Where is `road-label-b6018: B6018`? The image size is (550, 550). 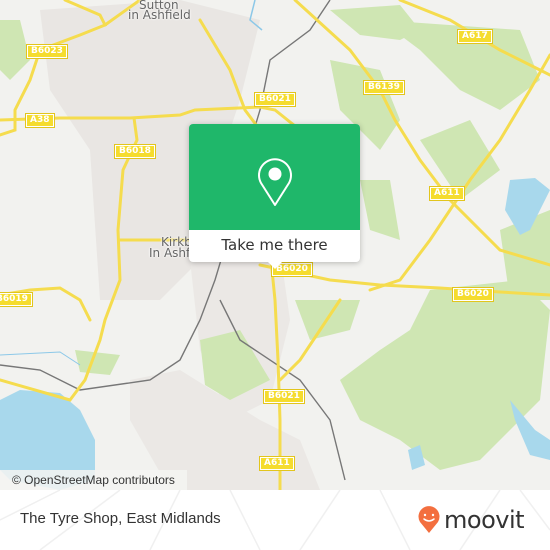 road-label-b6018: B6018 is located at coordinates (135, 151).